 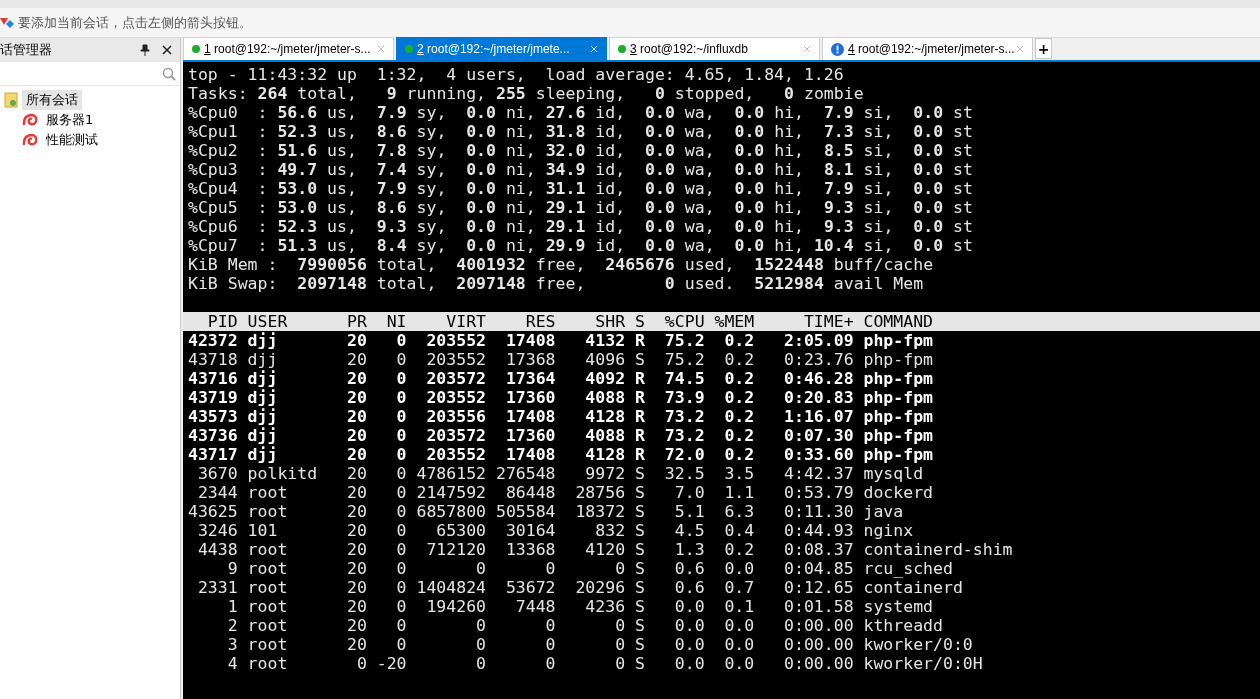 What do you see at coordinates (580, 131) in the screenshot?
I see `terminal-line: %Cpu1 : 52.3 us, 8.6 sy, 0.0 ni, 31.8 id, 0.0 wa, 0.0 hi, 7.3 si, 0.0 st` at bounding box center [580, 131].